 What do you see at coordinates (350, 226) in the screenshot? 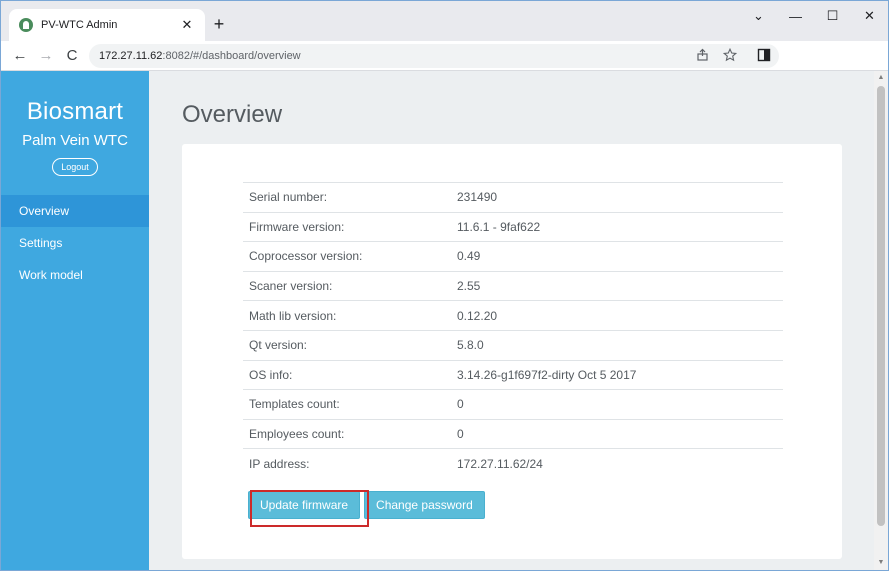
I see `info-key: Firmware version:` at bounding box center [350, 226].